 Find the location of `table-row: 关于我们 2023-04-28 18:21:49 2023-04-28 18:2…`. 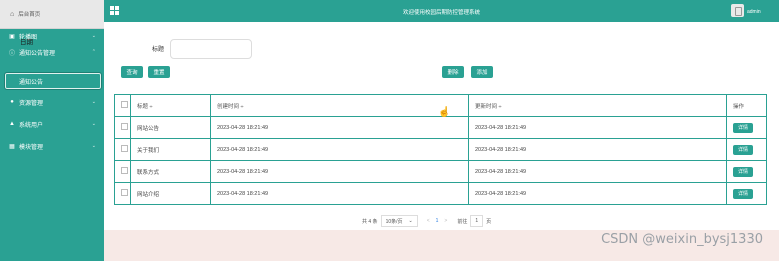

table-row: 关于我们 2023-04-28 18:21:49 2023-04-28 18:2… is located at coordinates (440, 149).